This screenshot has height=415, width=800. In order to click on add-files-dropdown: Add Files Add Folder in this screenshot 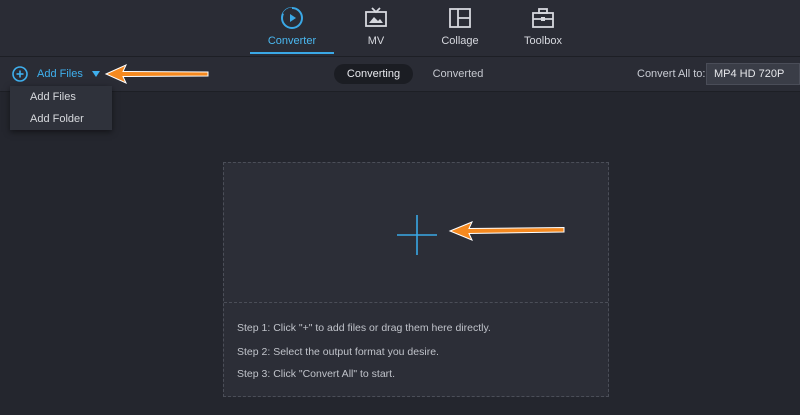, I will do `click(61, 108)`.